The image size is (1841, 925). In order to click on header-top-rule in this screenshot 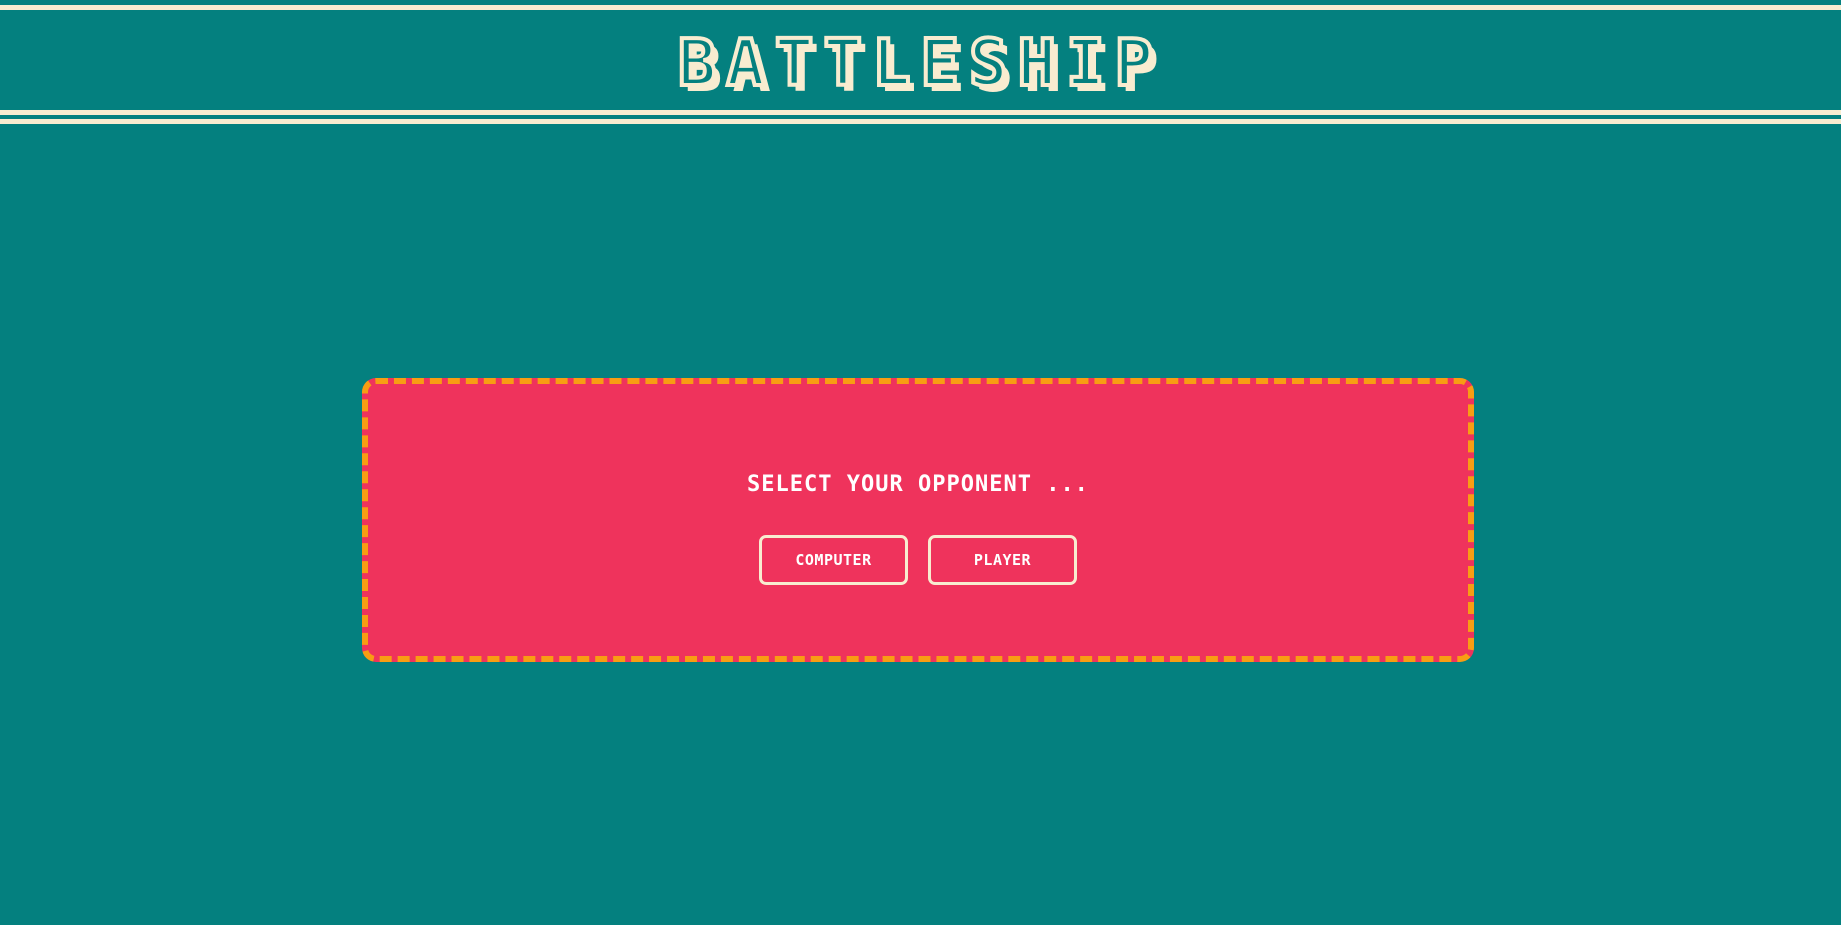, I will do `click(920, 7)`.